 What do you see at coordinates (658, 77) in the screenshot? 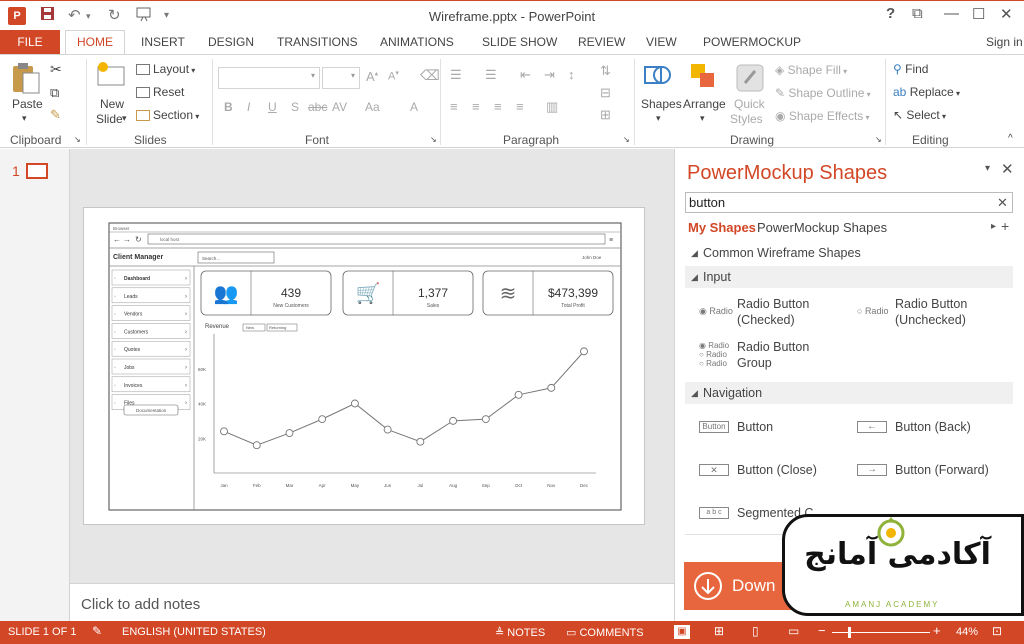
I see `shapes-icon` at bounding box center [658, 77].